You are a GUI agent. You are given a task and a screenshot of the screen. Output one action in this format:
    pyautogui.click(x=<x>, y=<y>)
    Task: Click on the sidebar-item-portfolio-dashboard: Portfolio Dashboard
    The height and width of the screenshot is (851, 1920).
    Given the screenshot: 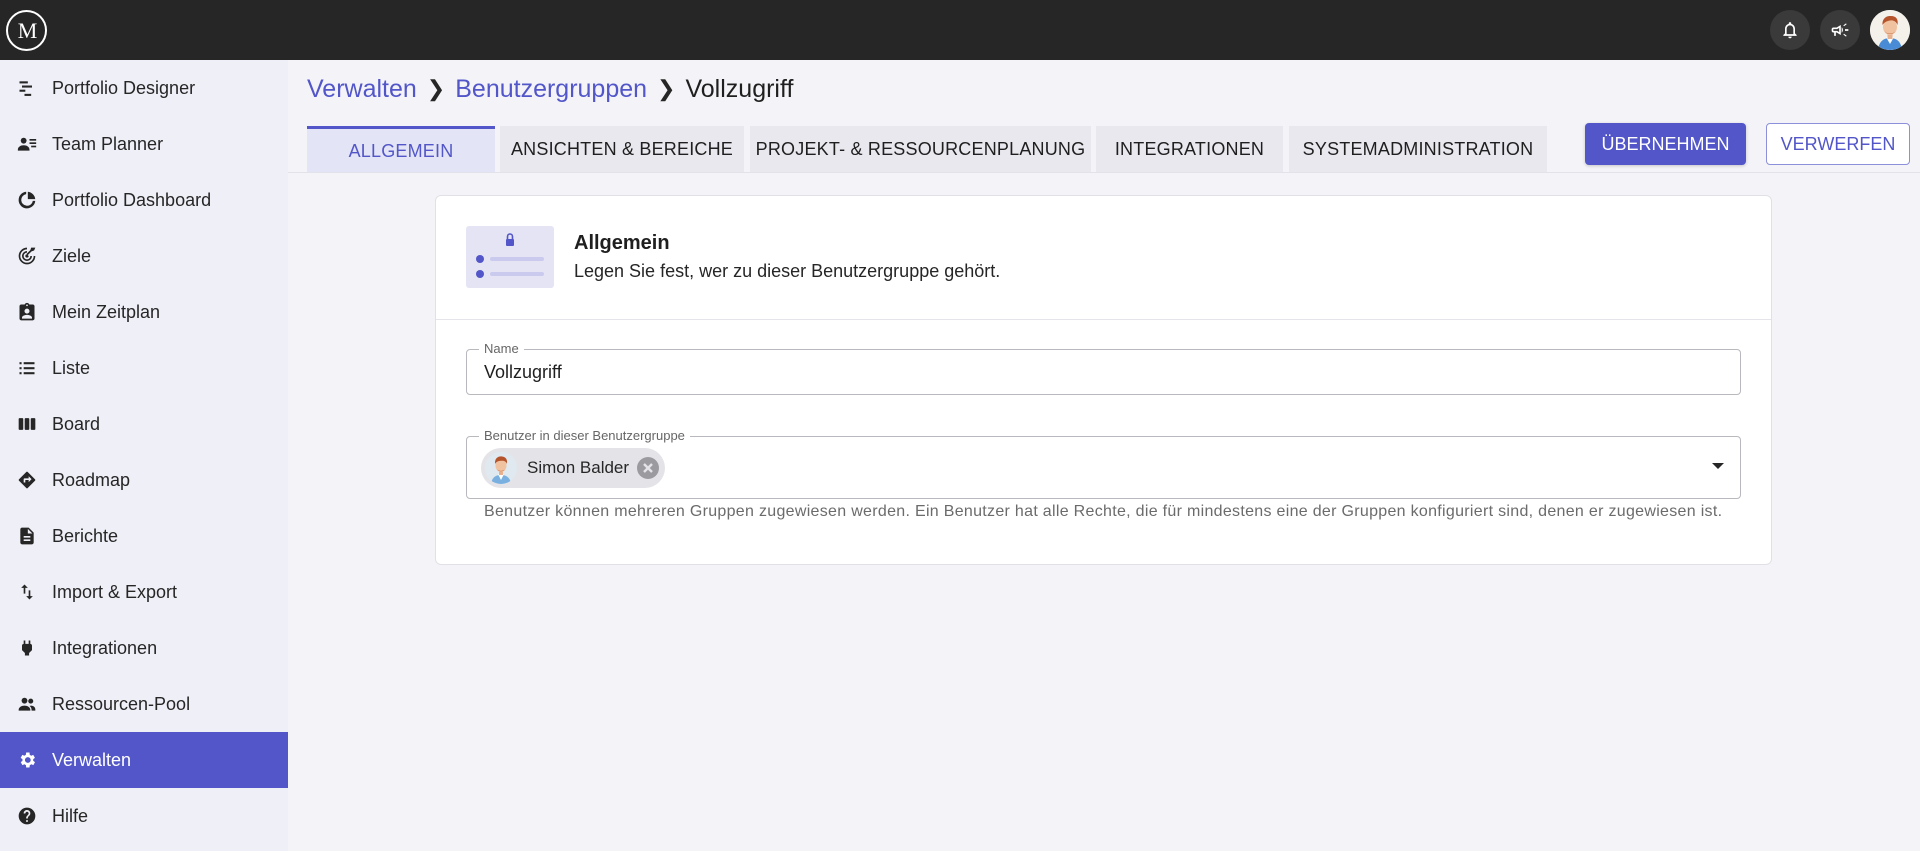 What is the action you would take?
    pyautogui.click(x=144, y=200)
    